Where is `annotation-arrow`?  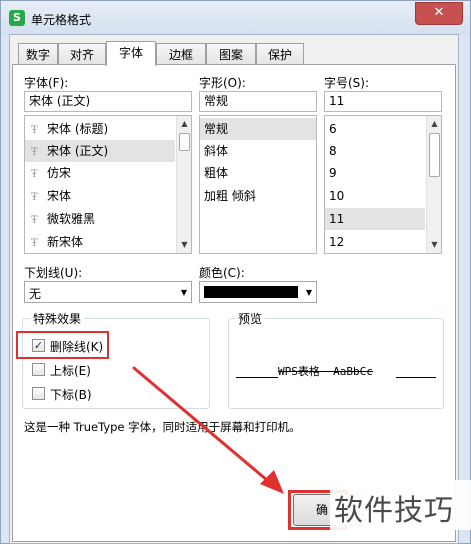 annotation-arrow is located at coordinates (208, 430).